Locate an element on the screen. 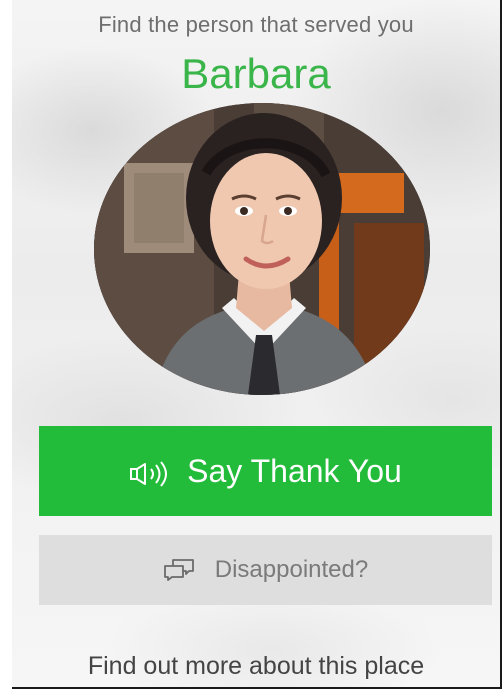 Image resolution: width=504 pixels, height=691 pixels. server-name: Barbara is located at coordinates (256, 73).